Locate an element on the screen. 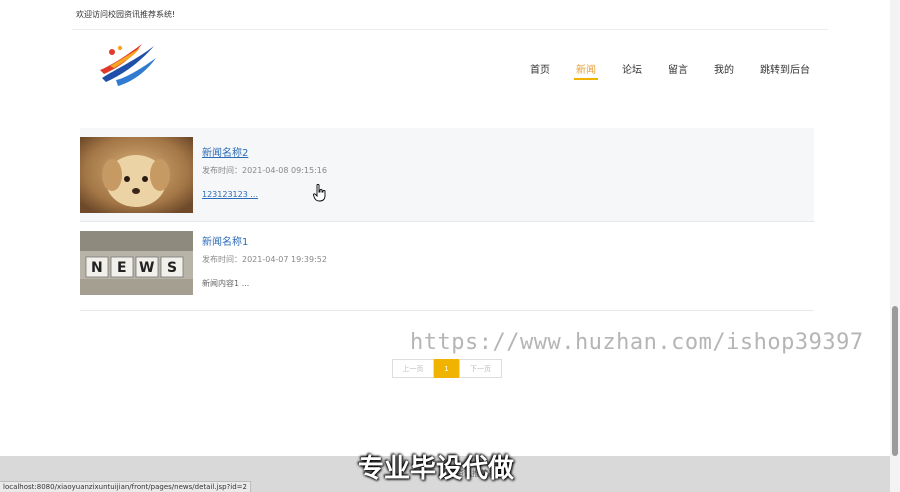 Image resolution: width=900 pixels, height=492 pixels. puppy-photo is located at coordinates (136, 175).